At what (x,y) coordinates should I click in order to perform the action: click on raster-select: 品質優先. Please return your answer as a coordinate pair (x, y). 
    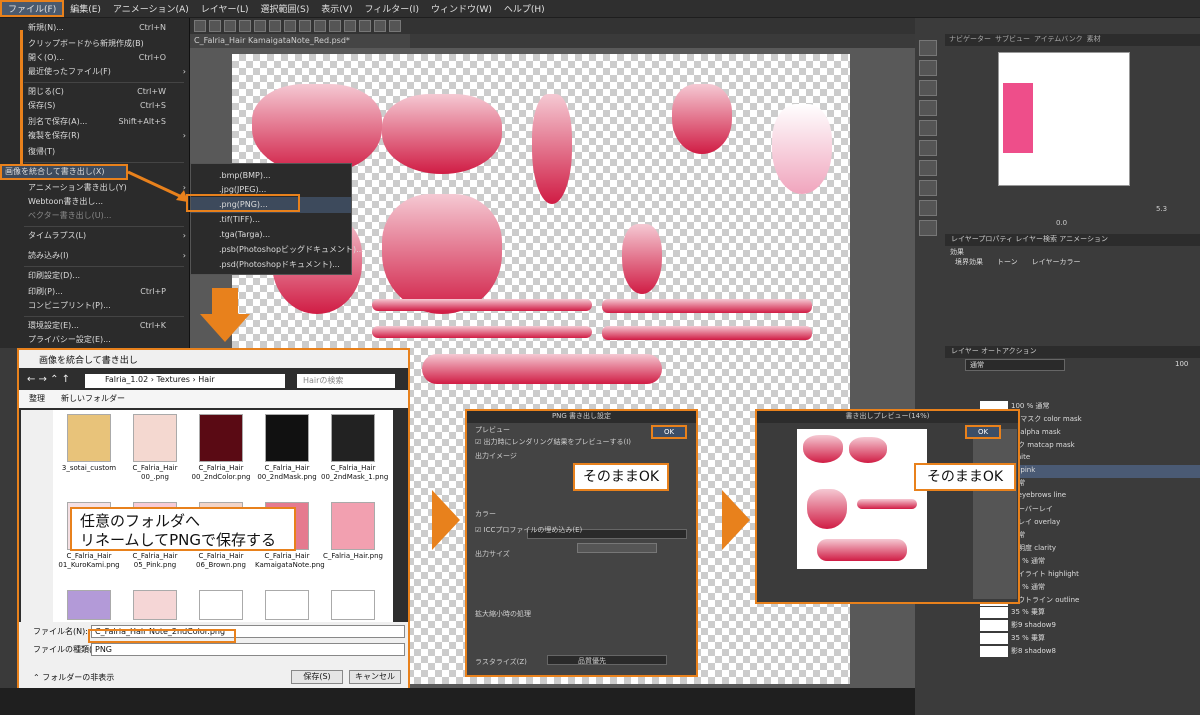
    Looking at the image, I should click on (607, 660).